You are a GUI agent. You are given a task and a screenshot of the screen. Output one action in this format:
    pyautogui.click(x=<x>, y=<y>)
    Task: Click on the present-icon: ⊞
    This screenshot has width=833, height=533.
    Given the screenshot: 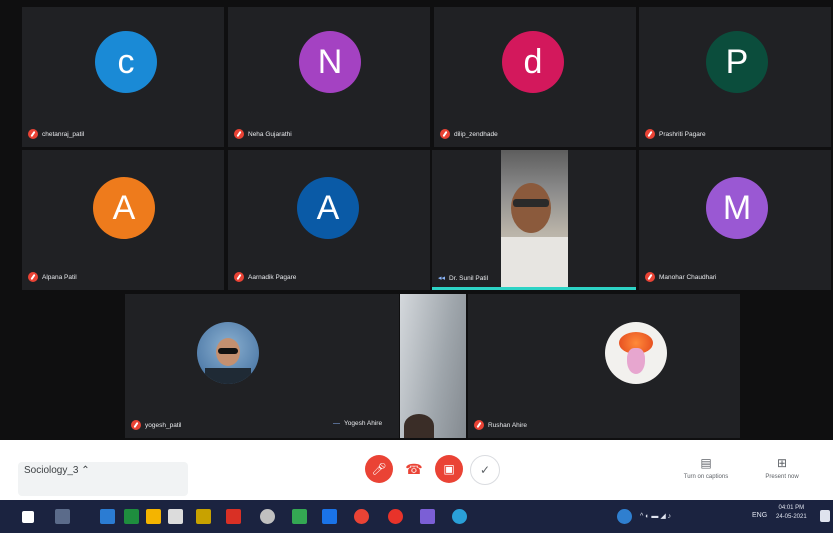 What is the action you would take?
    pyautogui.click(x=782, y=463)
    